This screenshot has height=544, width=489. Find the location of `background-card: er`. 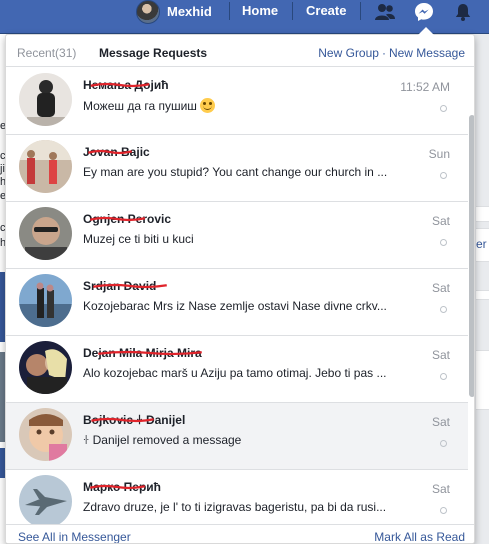

background-card: er is located at coordinates (482, 245).